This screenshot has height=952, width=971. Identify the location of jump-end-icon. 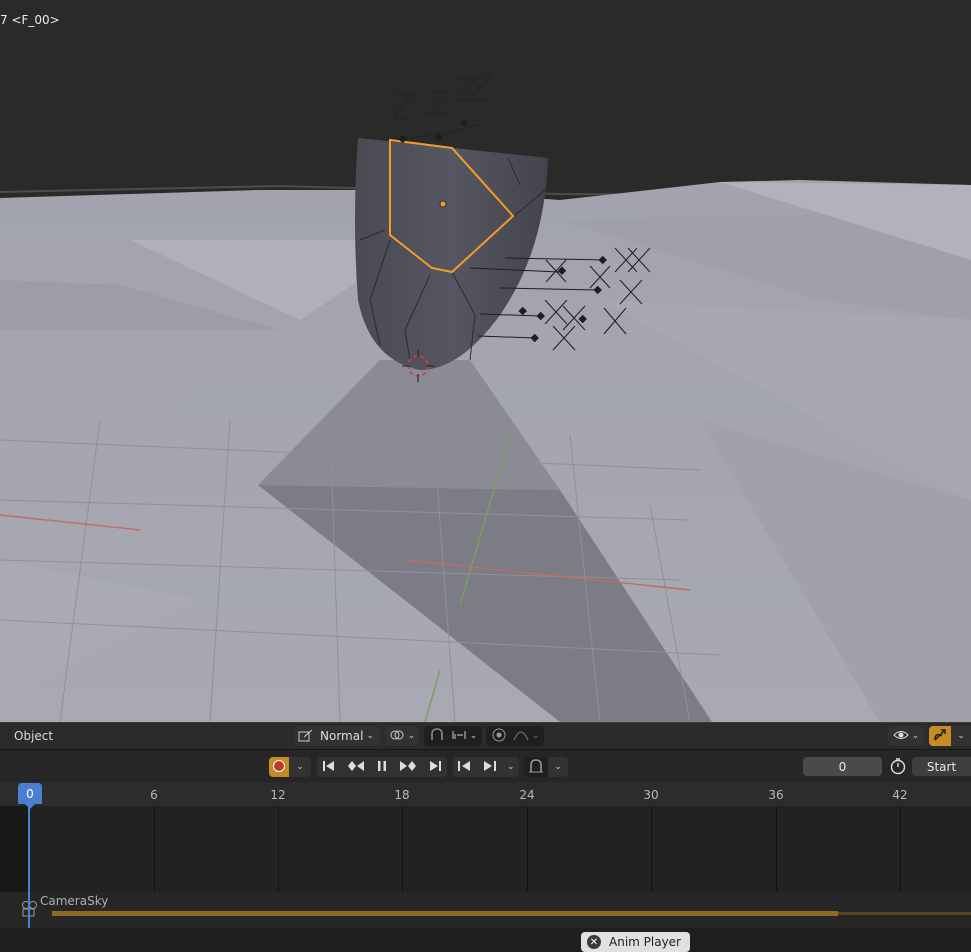
(435, 767).